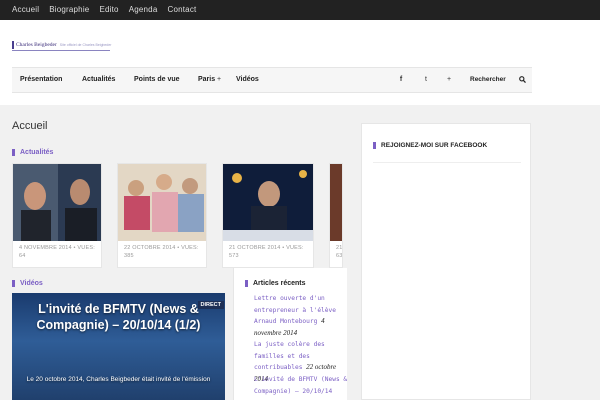  I want to click on top-nav: Accueil Biographie Edito Agenda Contact, so click(109, 10).